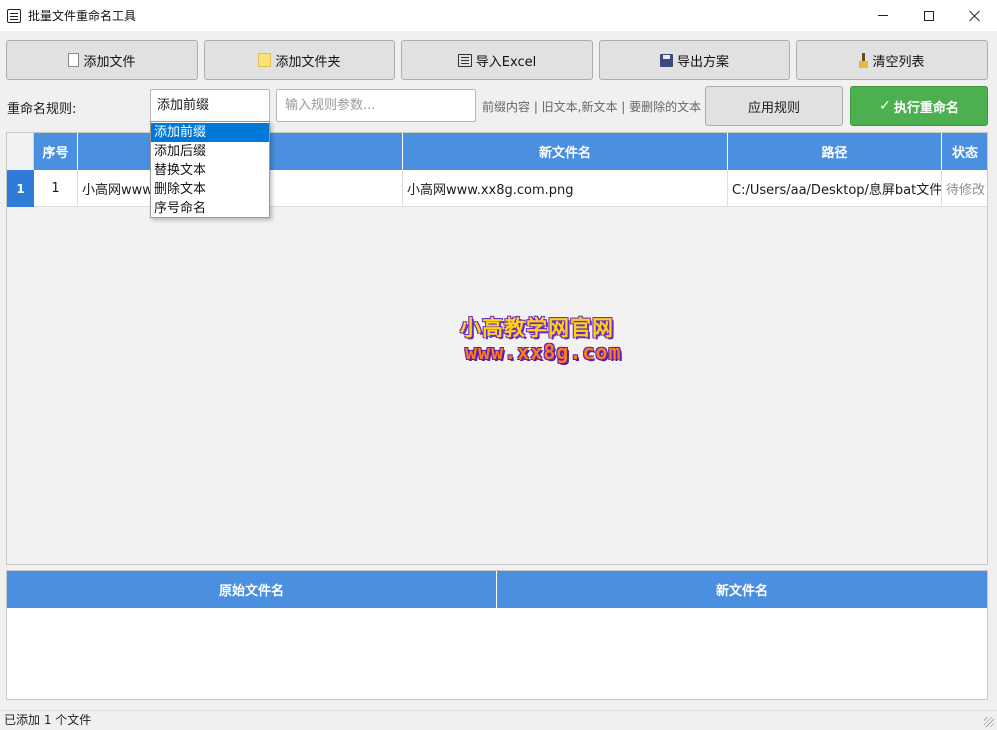 This screenshot has height=730, width=997. Describe the element at coordinates (964, 188) in the screenshot. I see `cell-status: 待修改` at that location.